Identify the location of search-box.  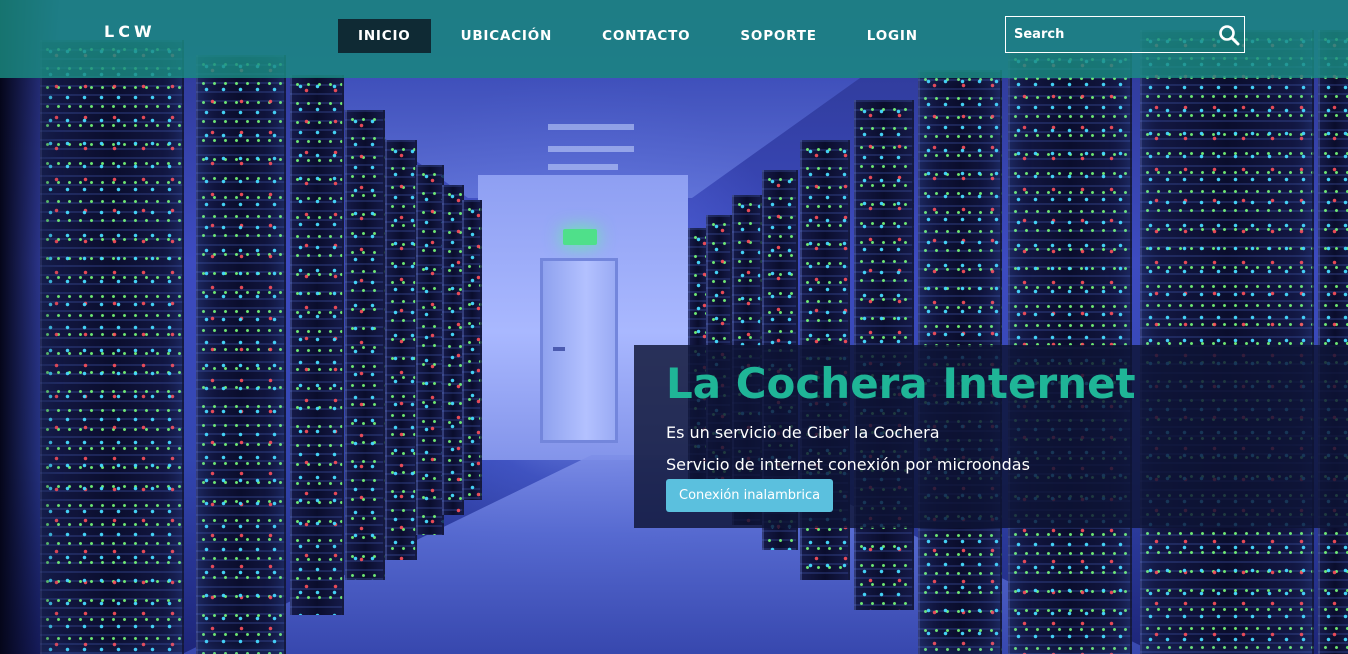
(1125, 34).